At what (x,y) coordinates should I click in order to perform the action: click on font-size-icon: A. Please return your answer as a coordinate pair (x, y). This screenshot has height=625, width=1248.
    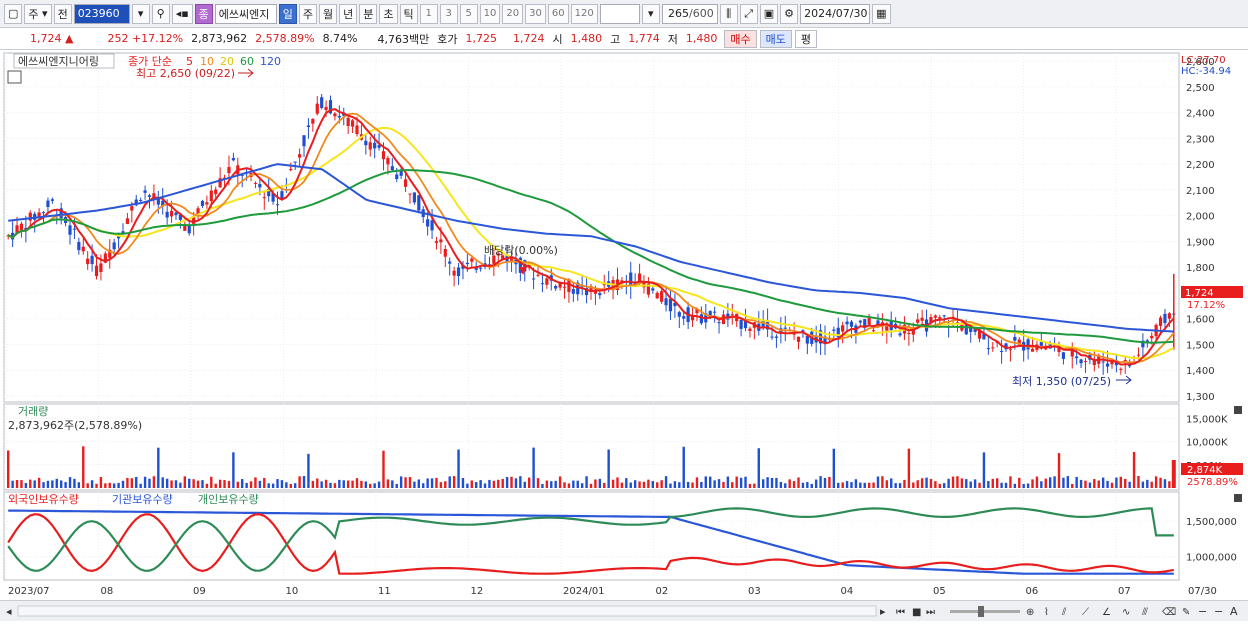
    Looking at the image, I should click on (1234, 611).